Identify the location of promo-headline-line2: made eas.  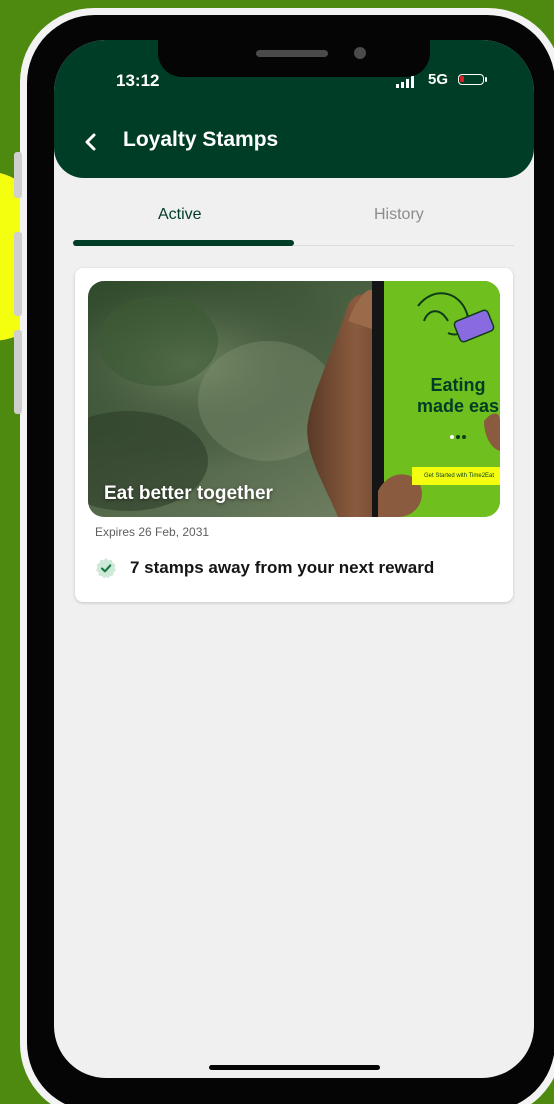
(458, 406).